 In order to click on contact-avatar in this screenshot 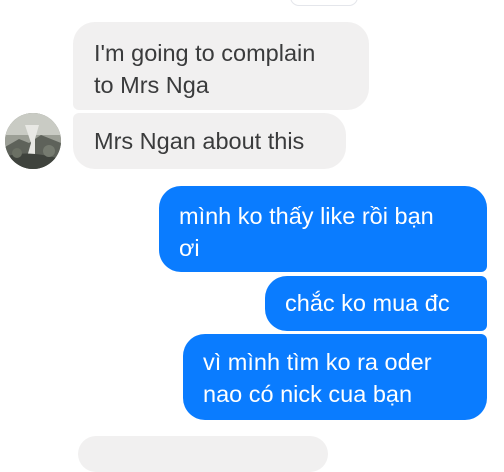, I will do `click(33, 141)`.